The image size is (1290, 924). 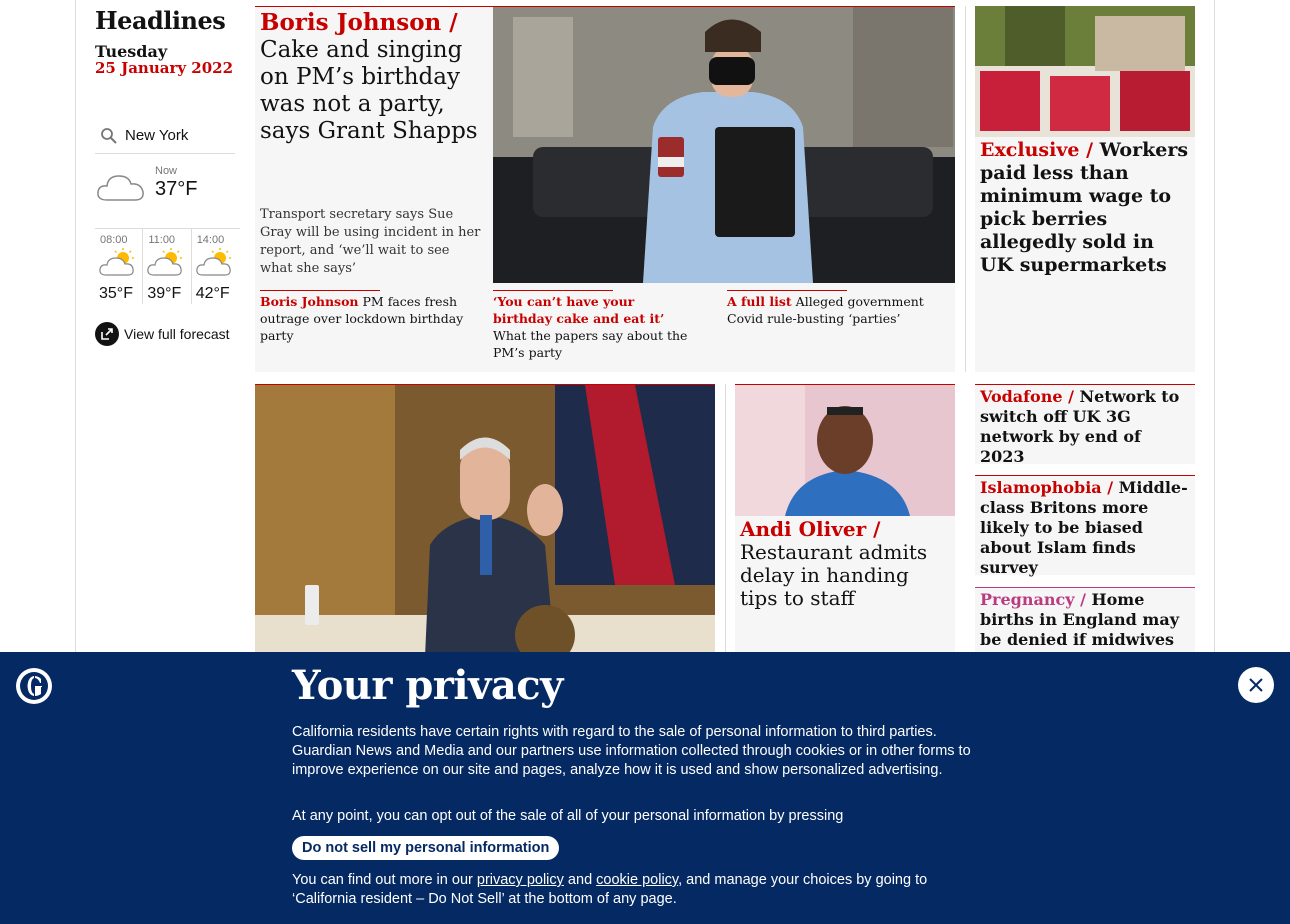 I want to click on view-full-forecast-link: View full forecast, so click(x=162, y=334).